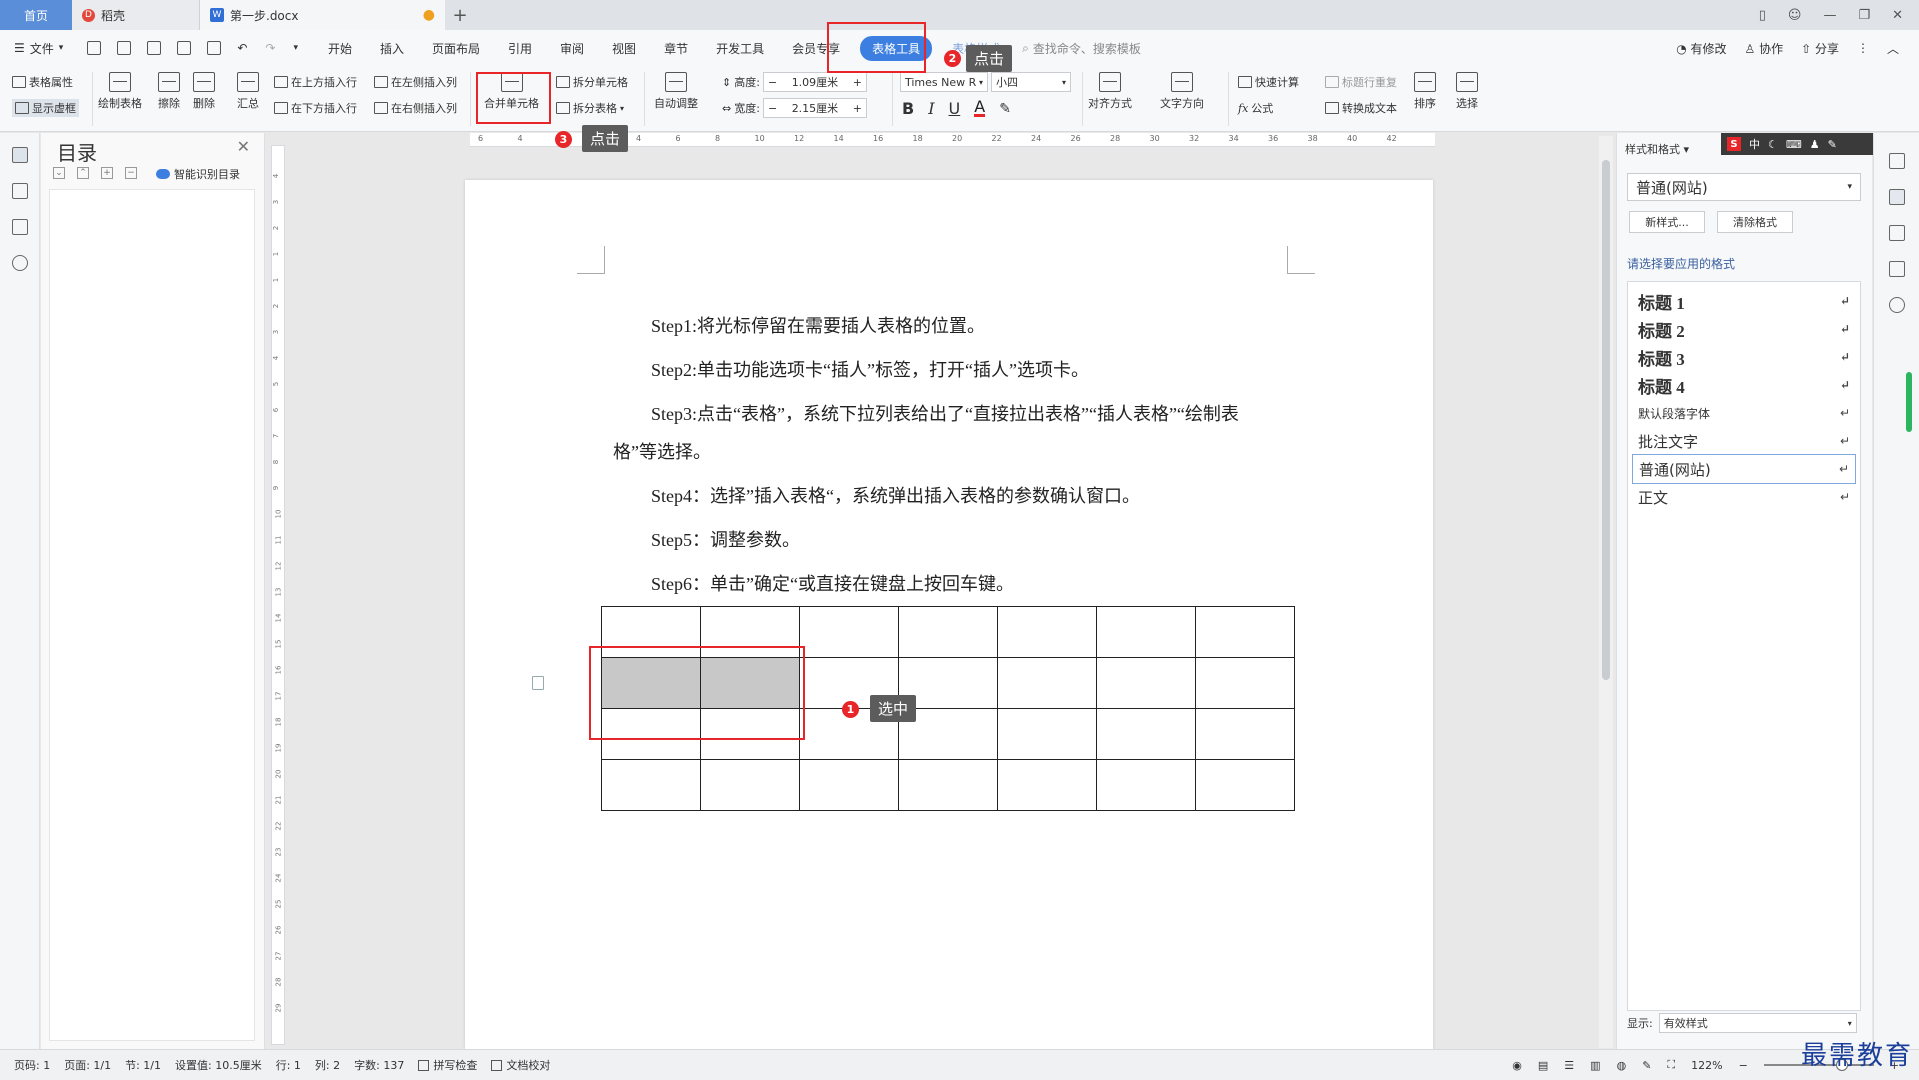  Describe the element at coordinates (1031, 82) in the screenshot. I see `font-size-select: 小四 ▾` at that location.